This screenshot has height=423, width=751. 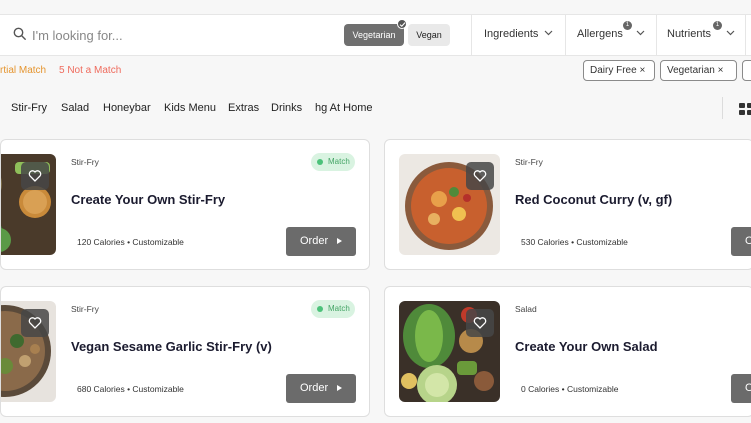 What do you see at coordinates (130, 242) in the screenshot?
I see `card-meta: 120 Calories • Customizable` at bounding box center [130, 242].